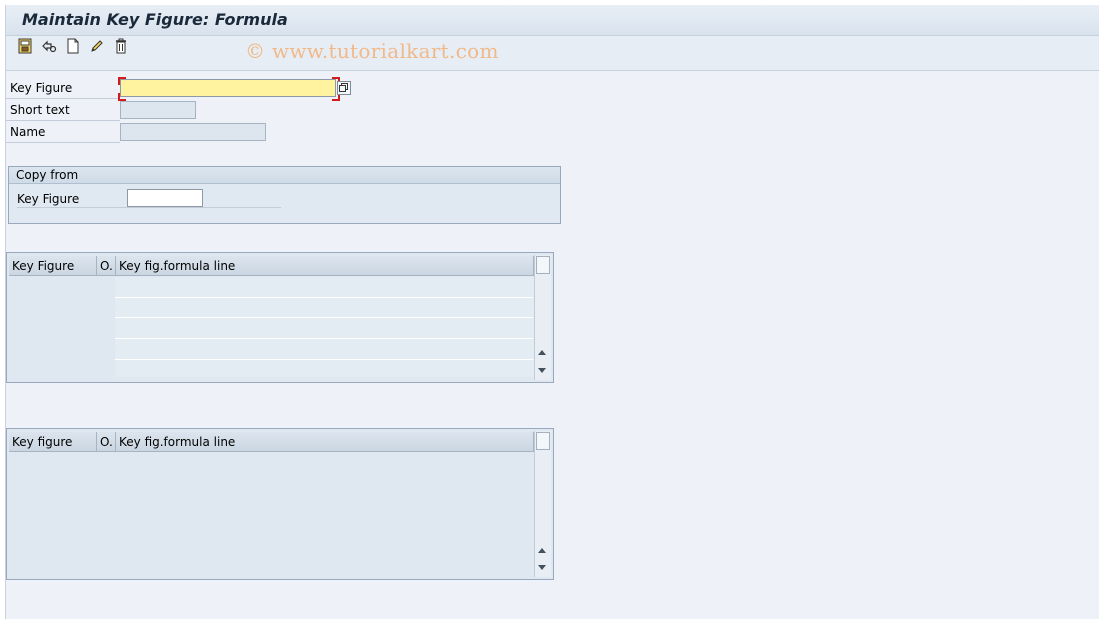 Image resolution: width=1099 pixels, height=619 pixels. Describe the element at coordinates (62, 110) in the screenshot. I see `short-text-label: Short text` at that location.